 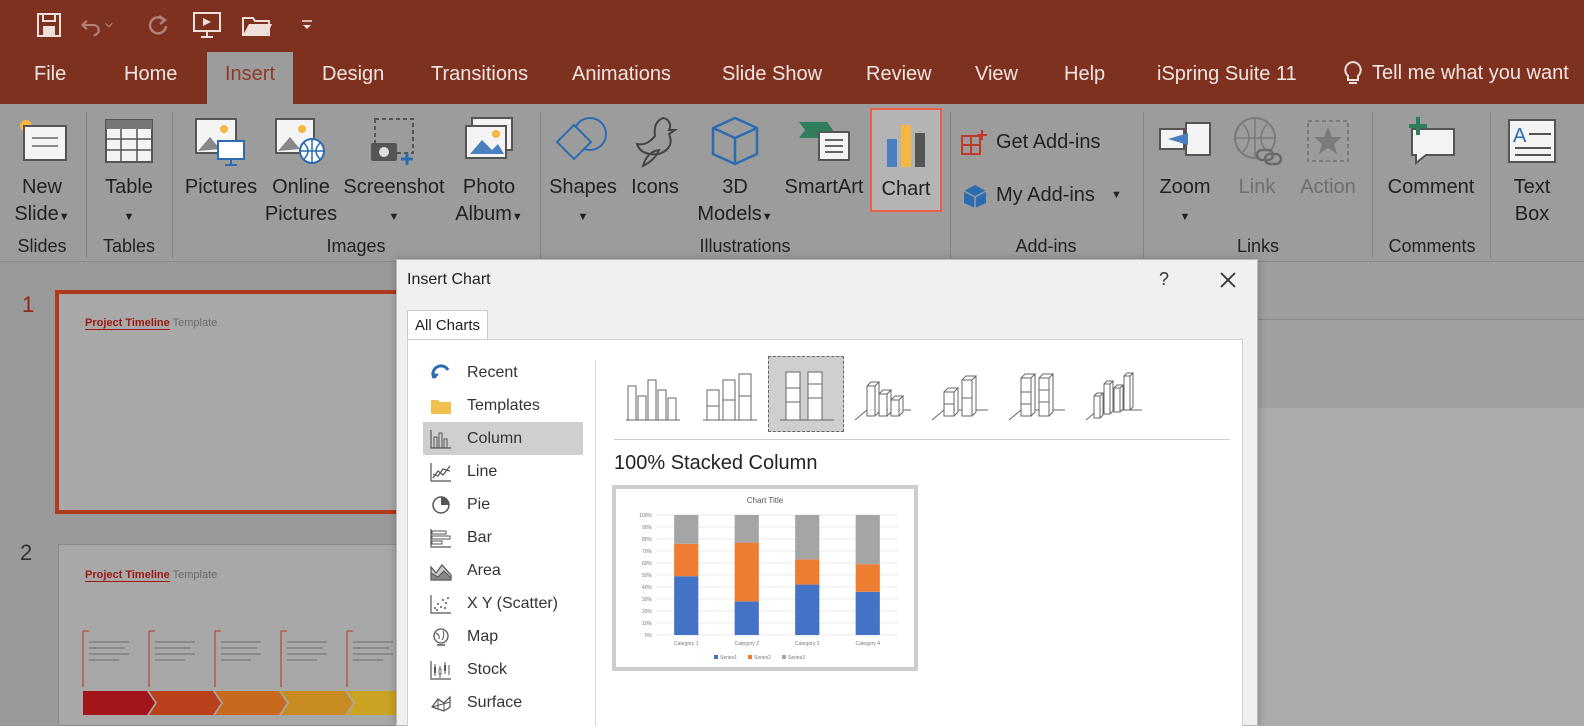 What do you see at coordinates (503, 702) in the screenshot?
I see `category-surface: Surface` at bounding box center [503, 702].